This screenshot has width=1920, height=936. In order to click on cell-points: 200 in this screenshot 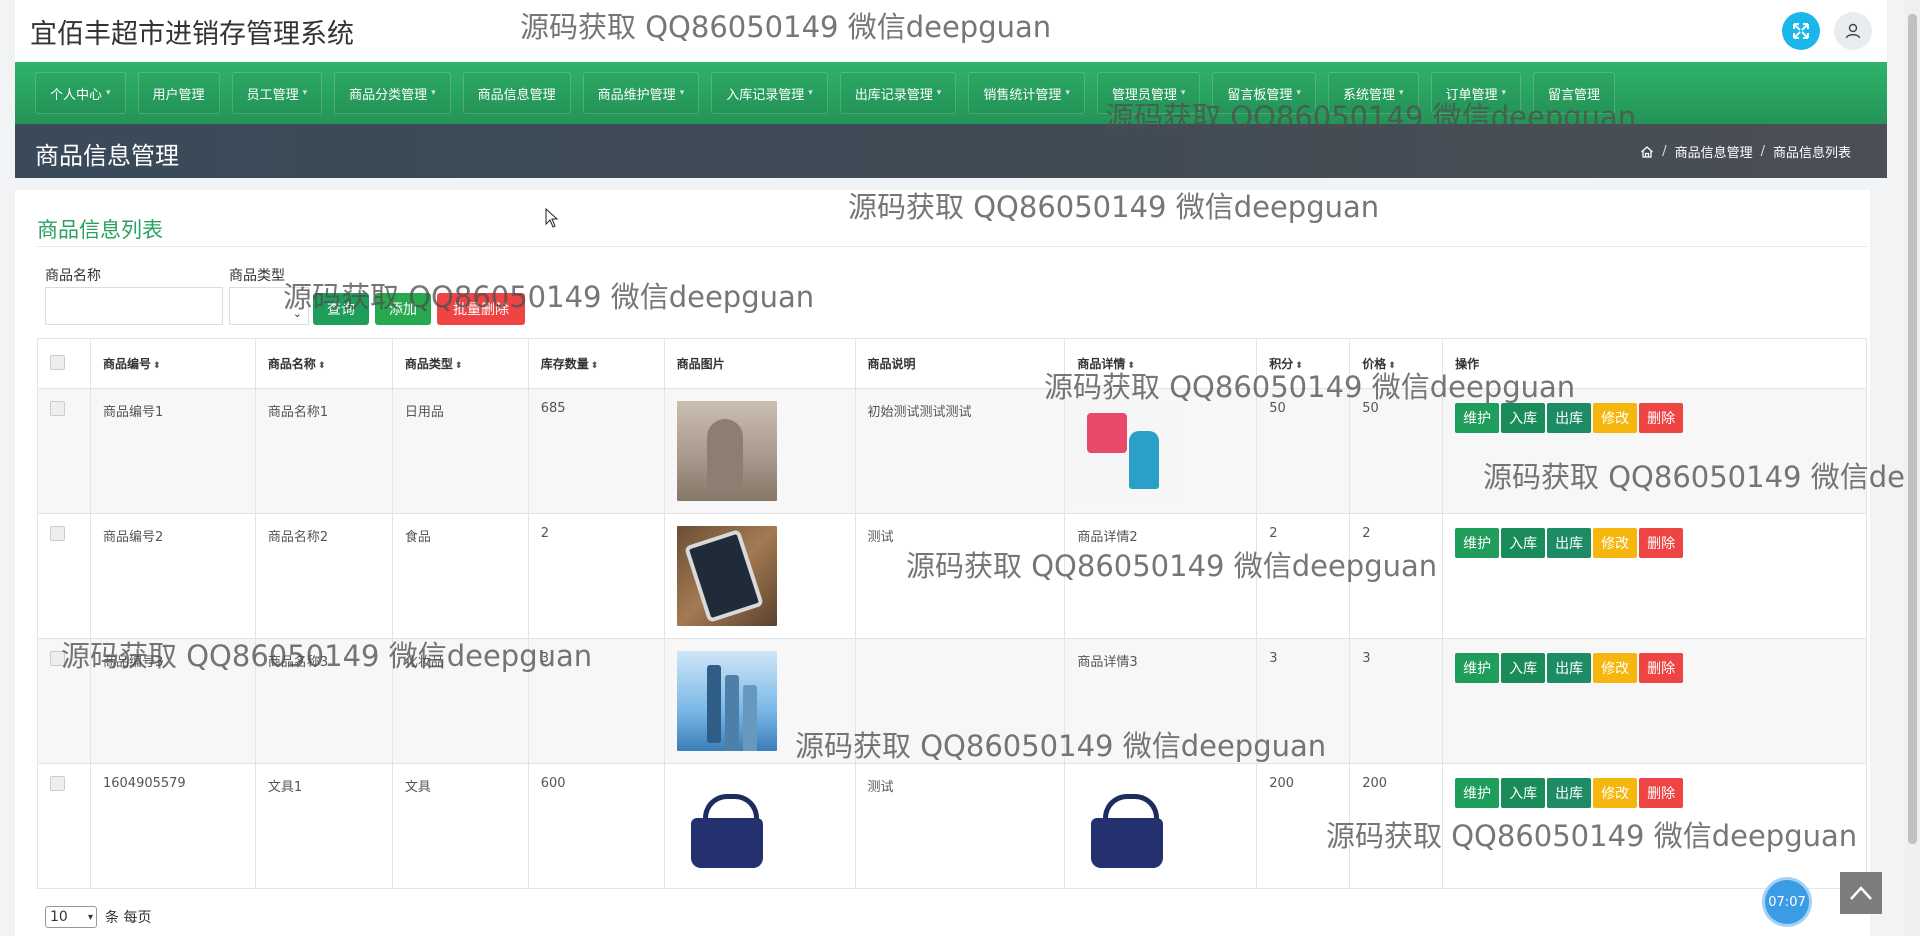, I will do `click(1303, 826)`.